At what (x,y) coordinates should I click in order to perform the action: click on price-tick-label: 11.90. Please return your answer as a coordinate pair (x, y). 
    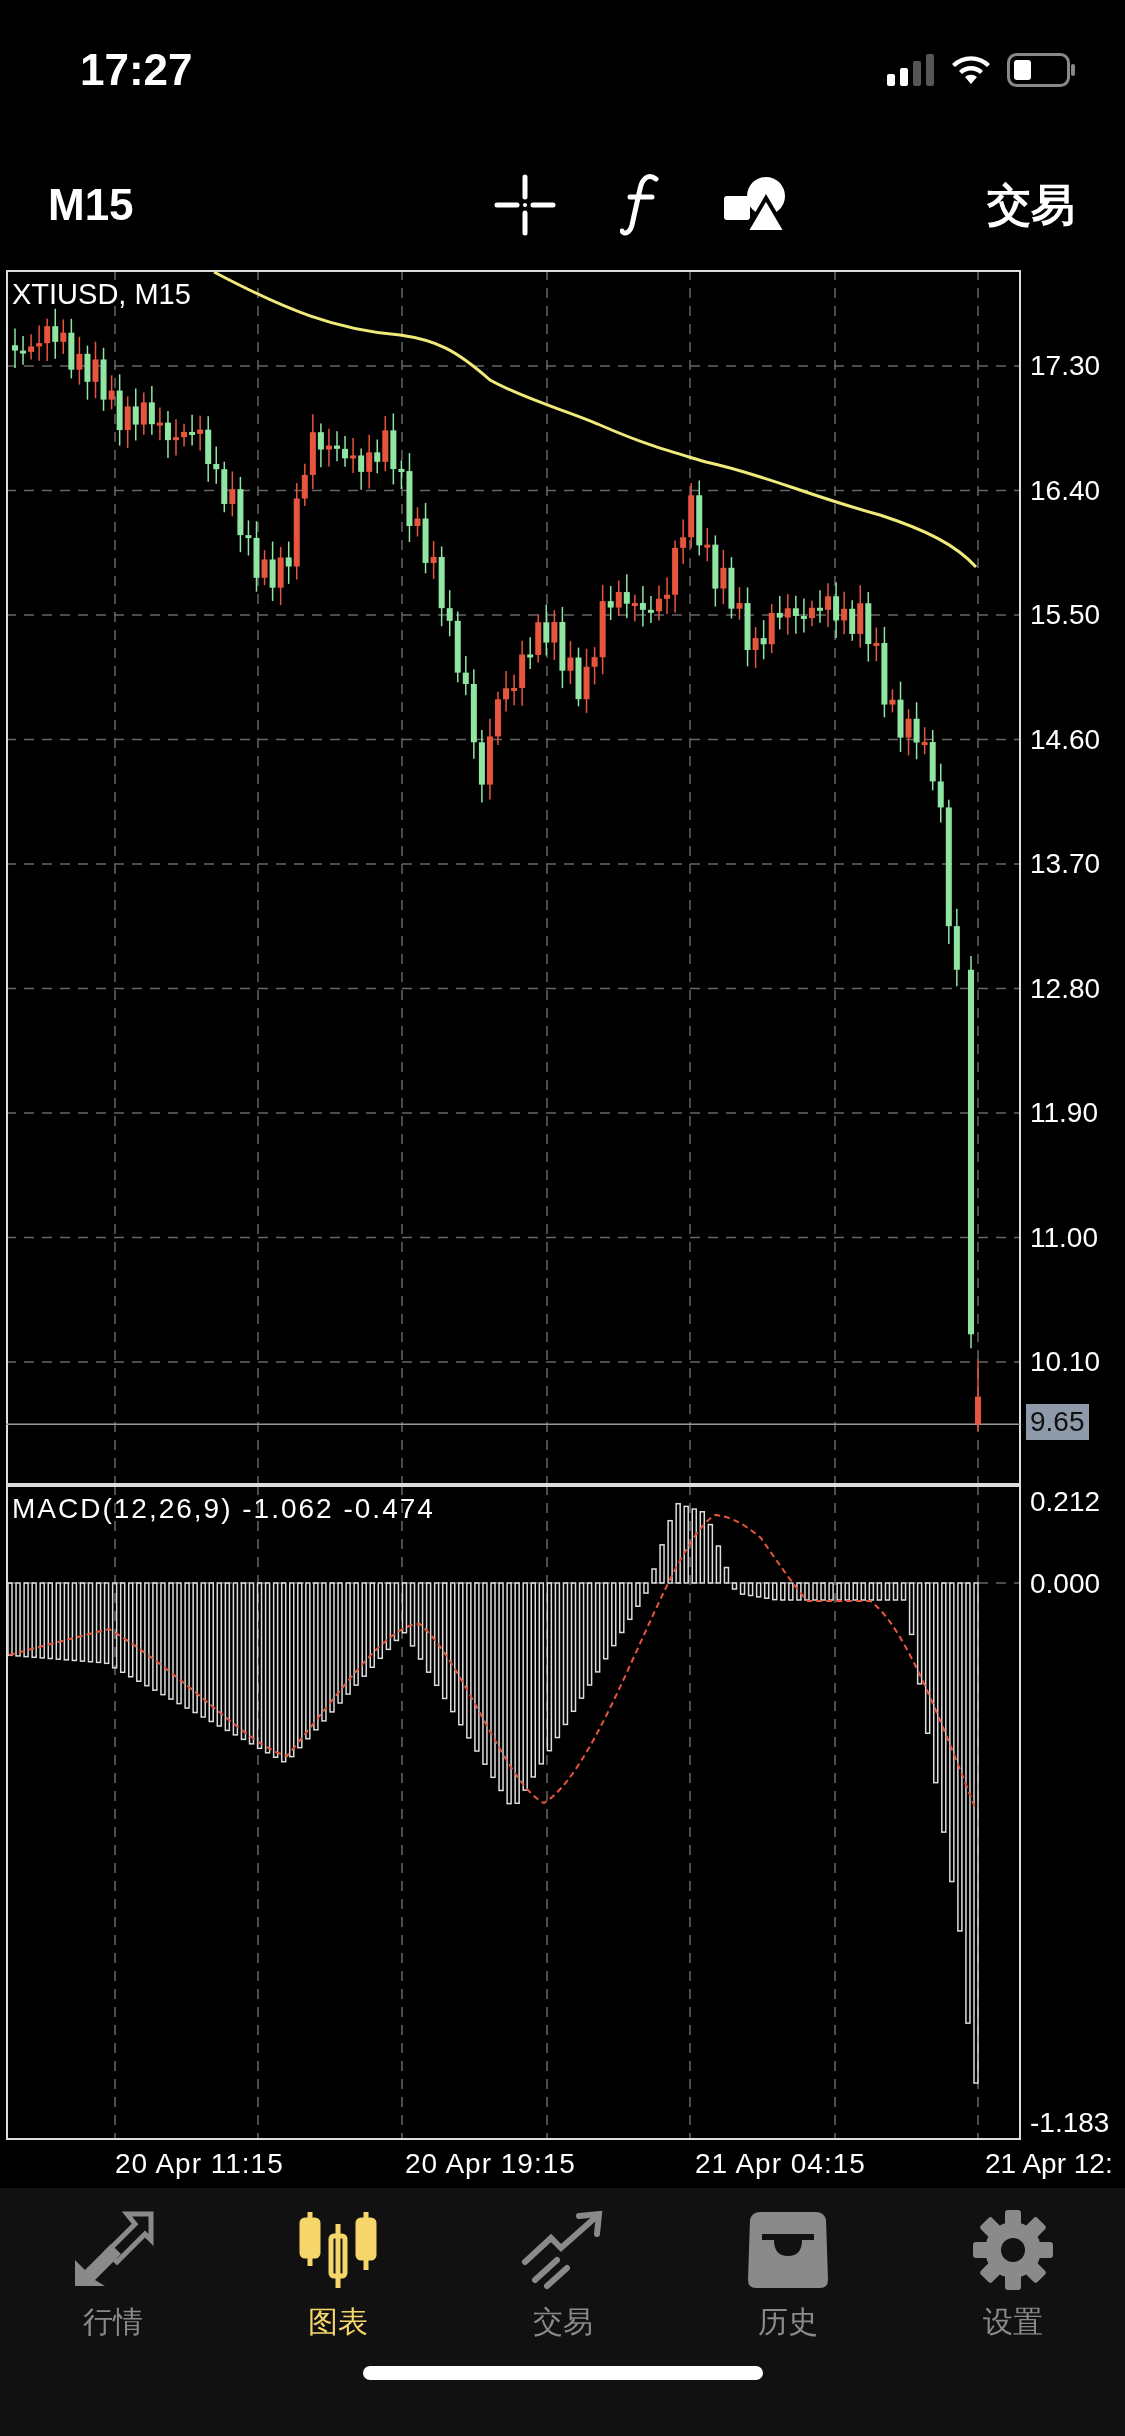
    Looking at the image, I should click on (1064, 1113).